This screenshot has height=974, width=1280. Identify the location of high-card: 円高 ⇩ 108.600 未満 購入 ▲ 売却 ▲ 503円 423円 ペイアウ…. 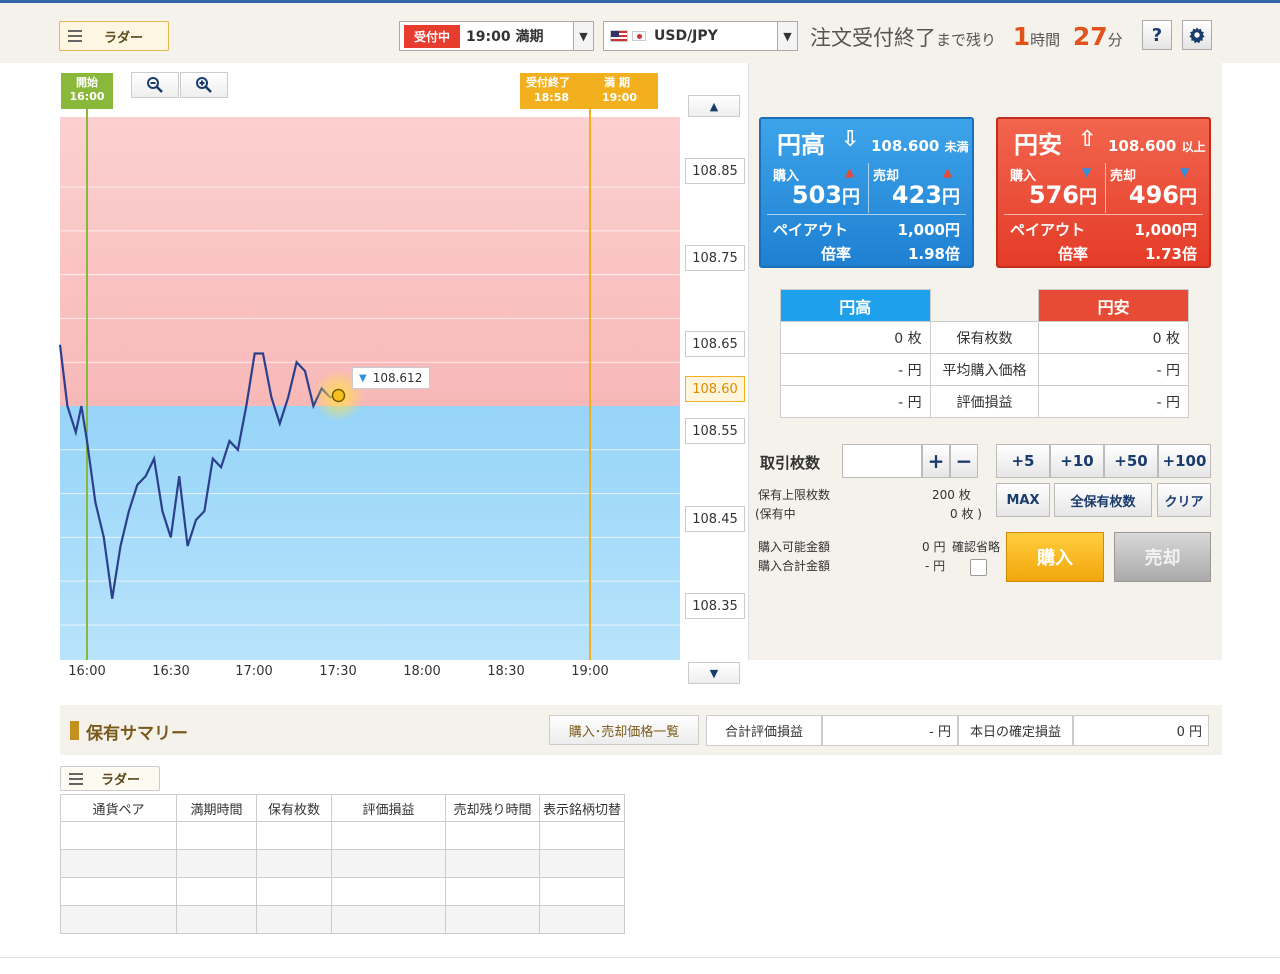
(866, 192).